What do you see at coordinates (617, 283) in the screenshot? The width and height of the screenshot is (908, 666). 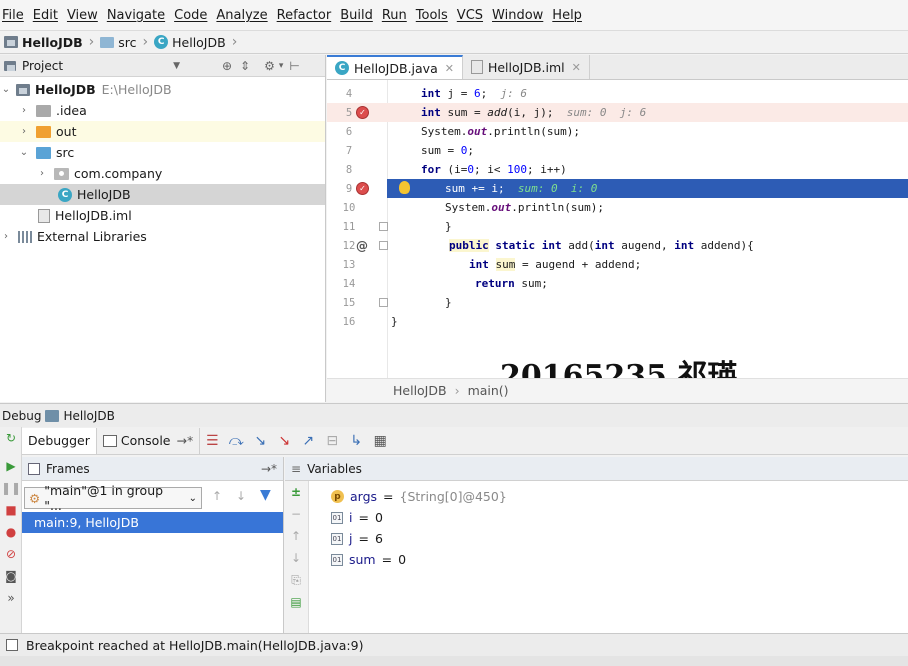 I see `code-line: 14 return sum;` at bounding box center [617, 283].